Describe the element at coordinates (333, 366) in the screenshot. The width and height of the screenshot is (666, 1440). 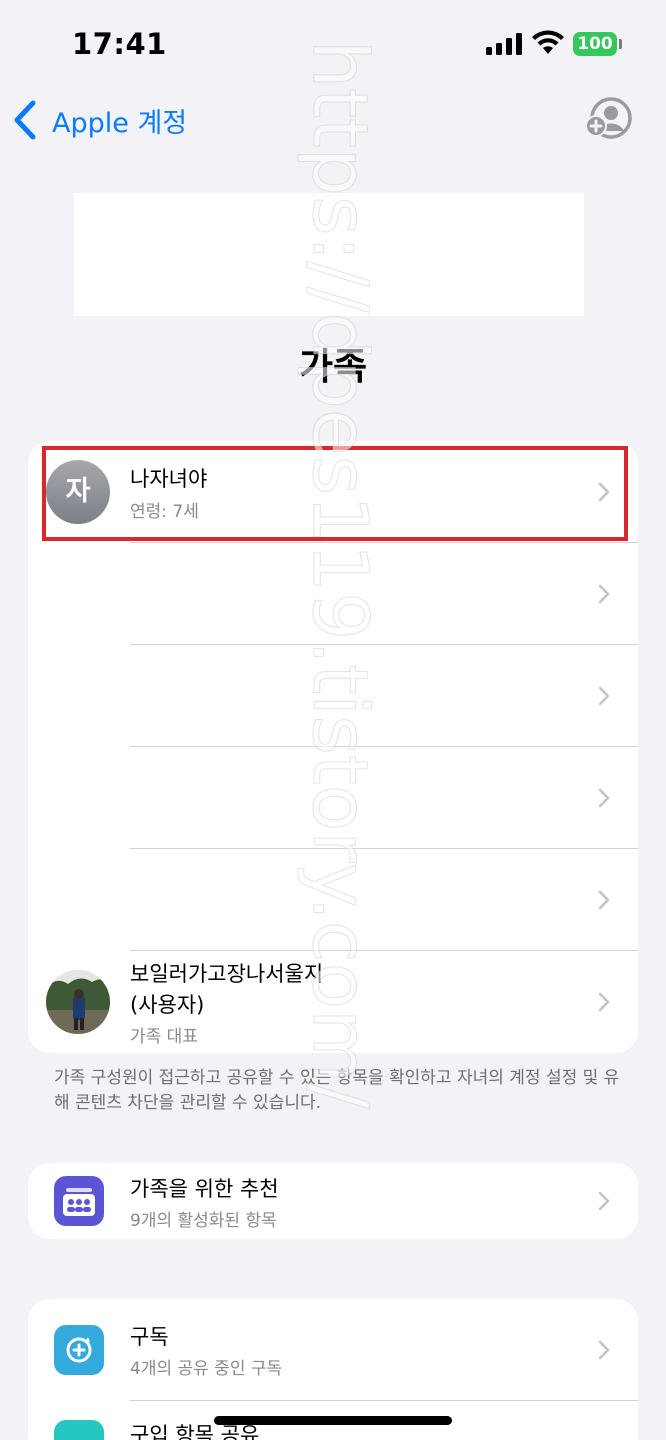
I see `page-title: 가족` at that location.